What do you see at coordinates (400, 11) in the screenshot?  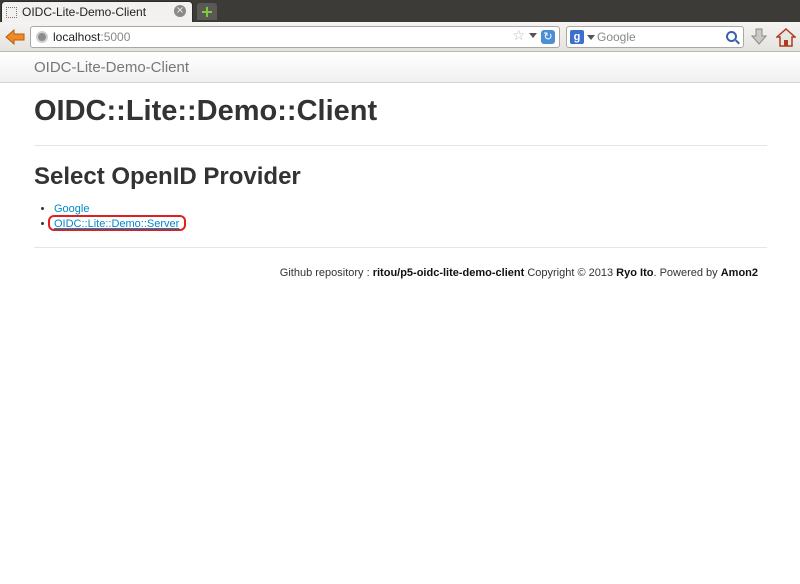 I see `tab-bar: OIDC-Lite-Demo-Client × +` at bounding box center [400, 11].